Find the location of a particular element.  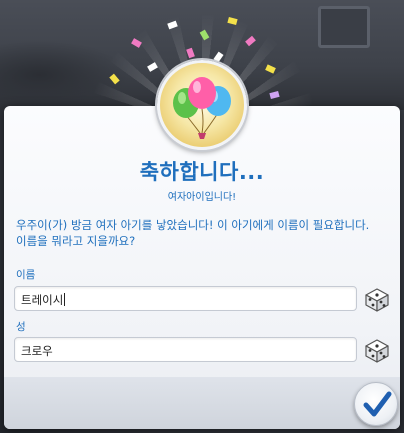

first-name-label: 이름 is located at coordinates (26, 275).